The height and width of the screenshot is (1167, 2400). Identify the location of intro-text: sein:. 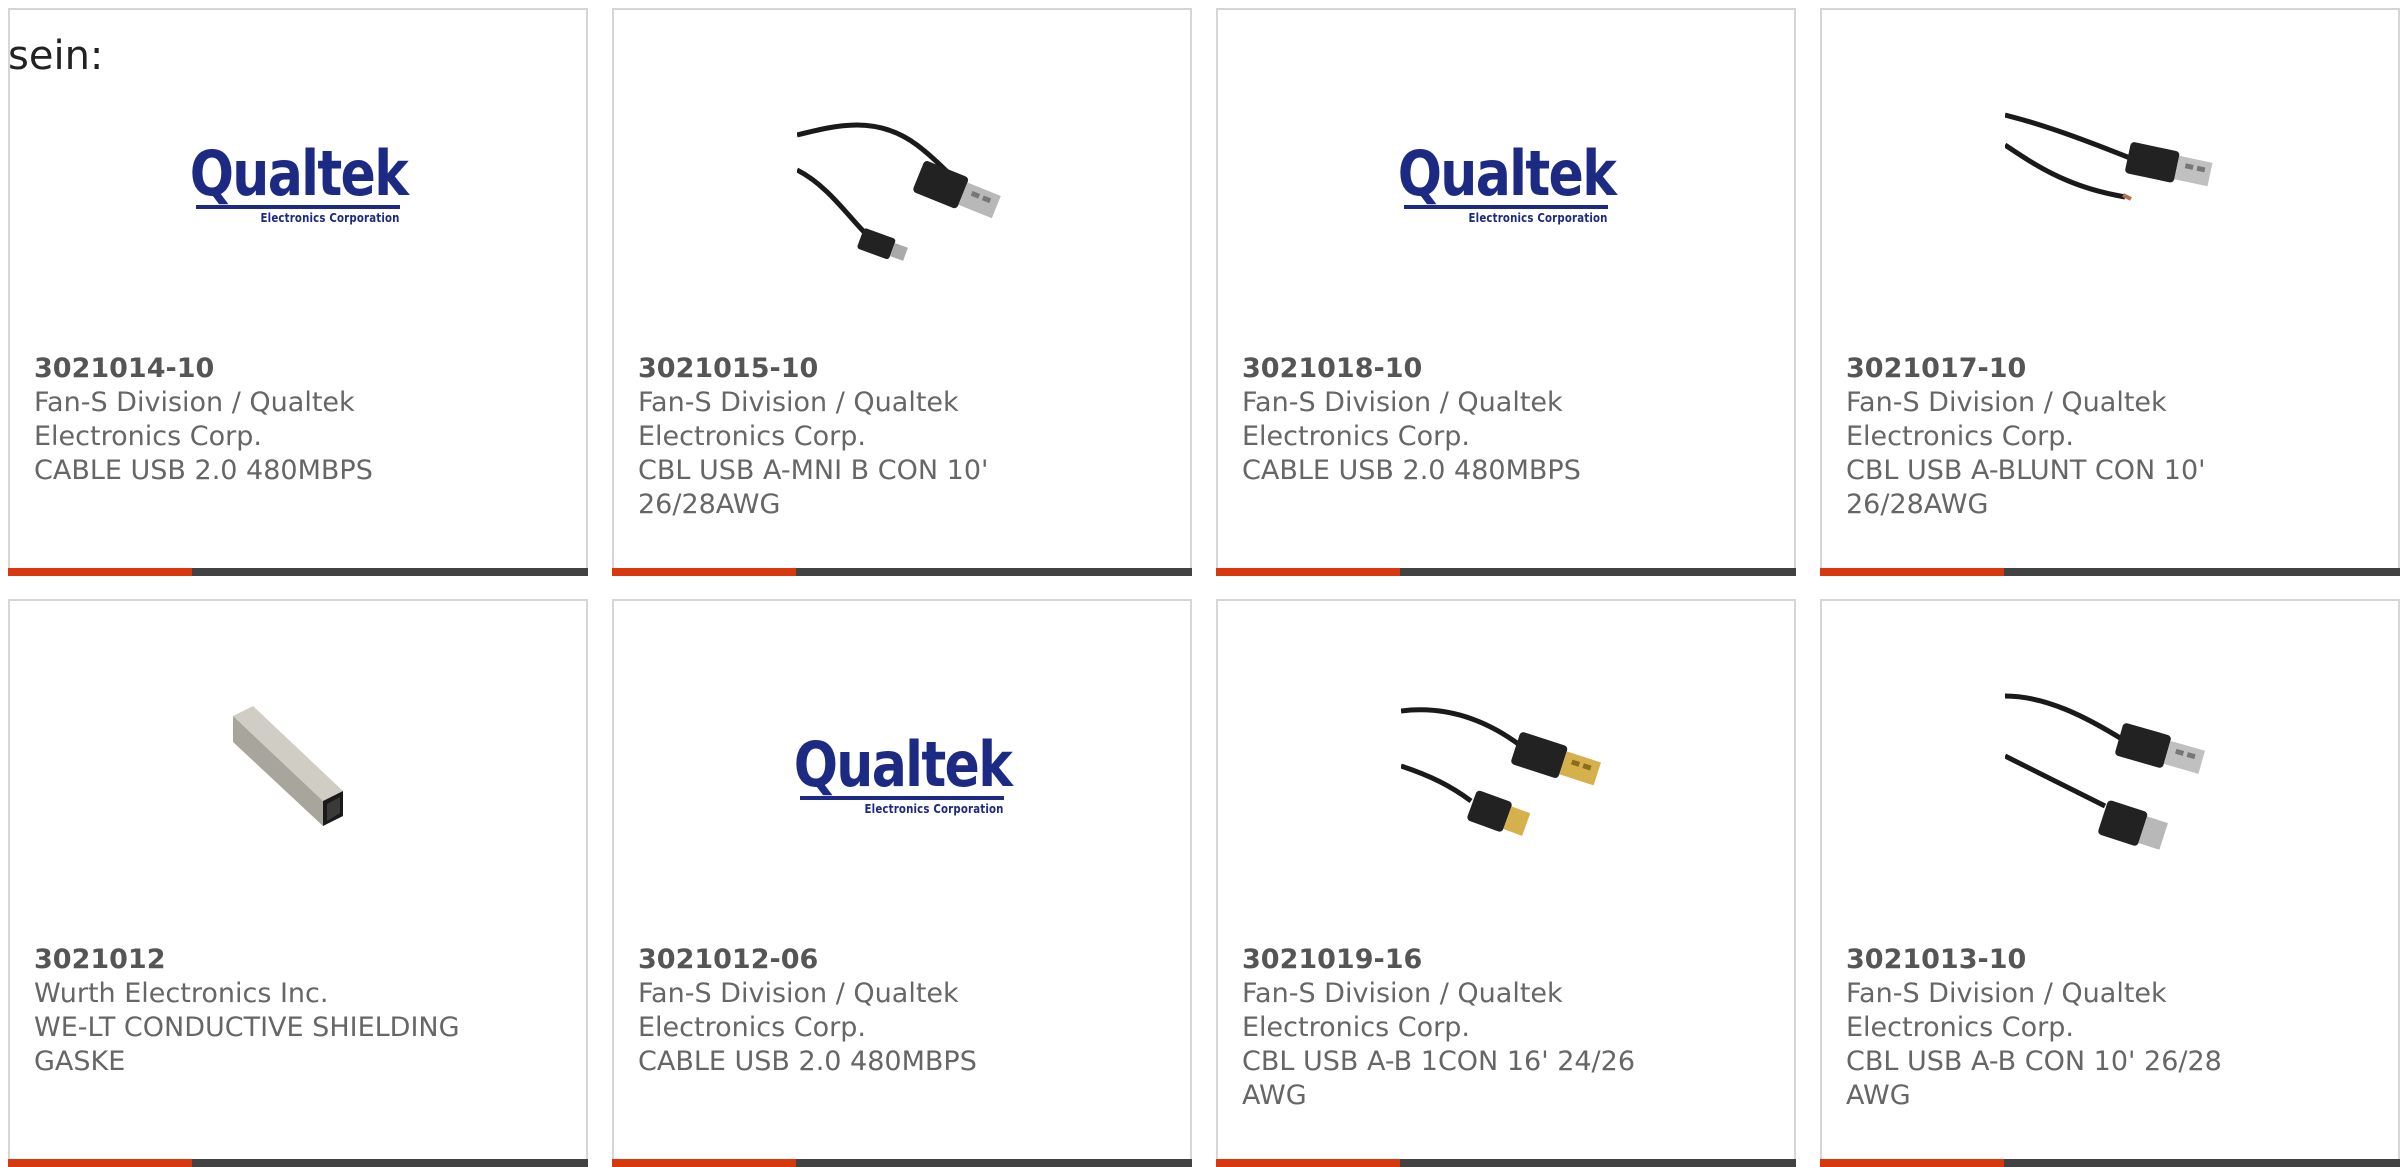
(56, 56).